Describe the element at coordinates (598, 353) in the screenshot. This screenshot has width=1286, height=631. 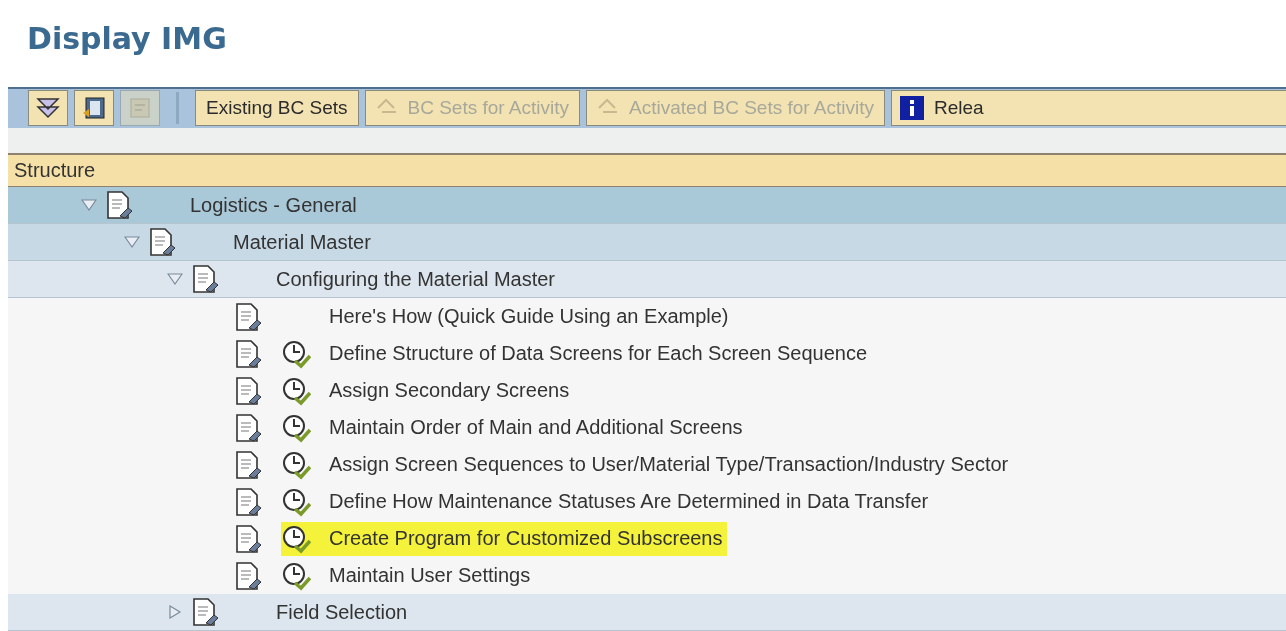
I see `tree-node-label: Define Structure of Data Screens for Each Screen Sequence` at that location.